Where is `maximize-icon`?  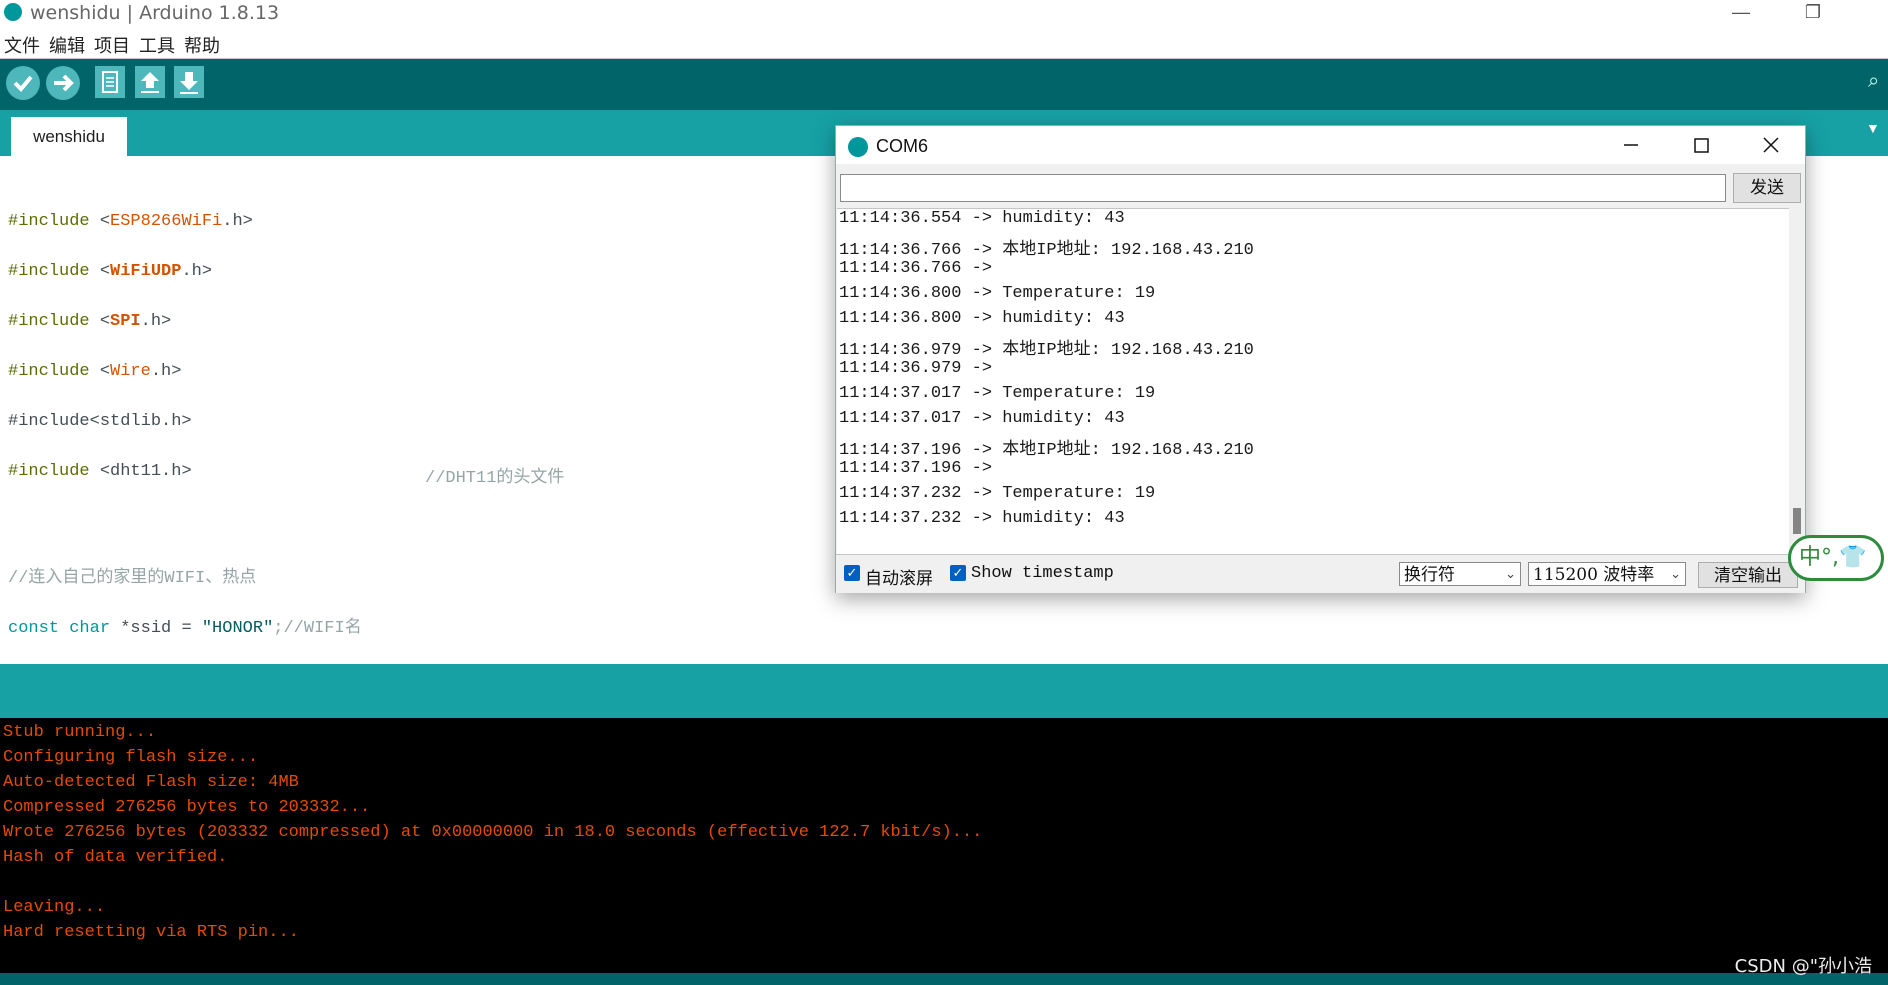 maximize-icon is located at coordinates (1701, 145).